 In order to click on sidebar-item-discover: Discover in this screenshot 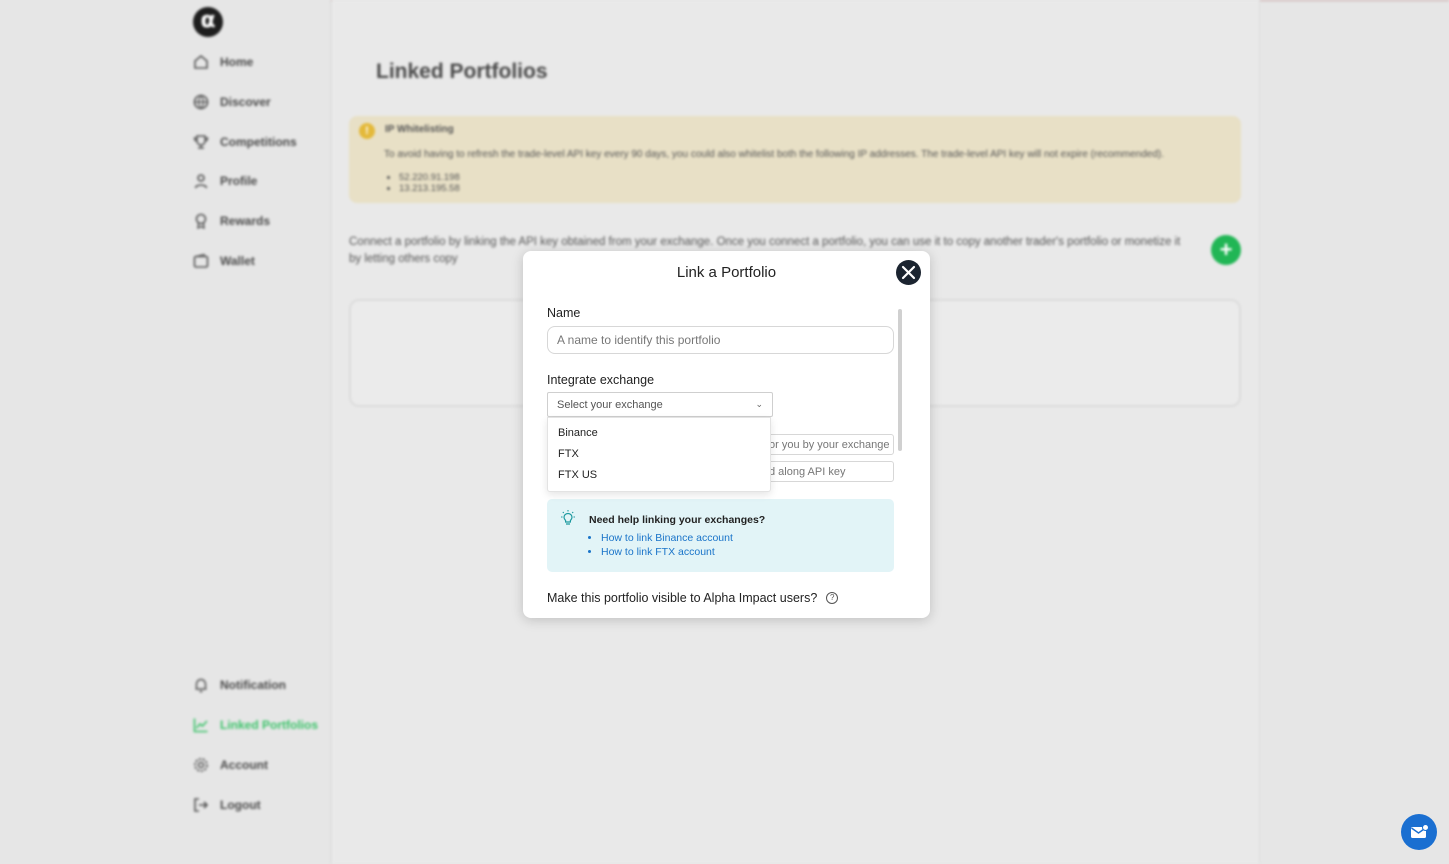, I will do `click(232, 102)`.